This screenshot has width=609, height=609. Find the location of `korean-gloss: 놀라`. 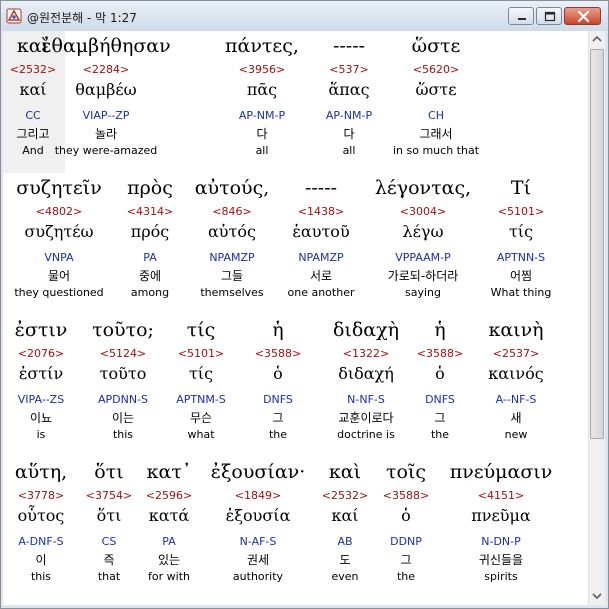

korean-gloss: 놀라 is located at coordinates (106, 134).